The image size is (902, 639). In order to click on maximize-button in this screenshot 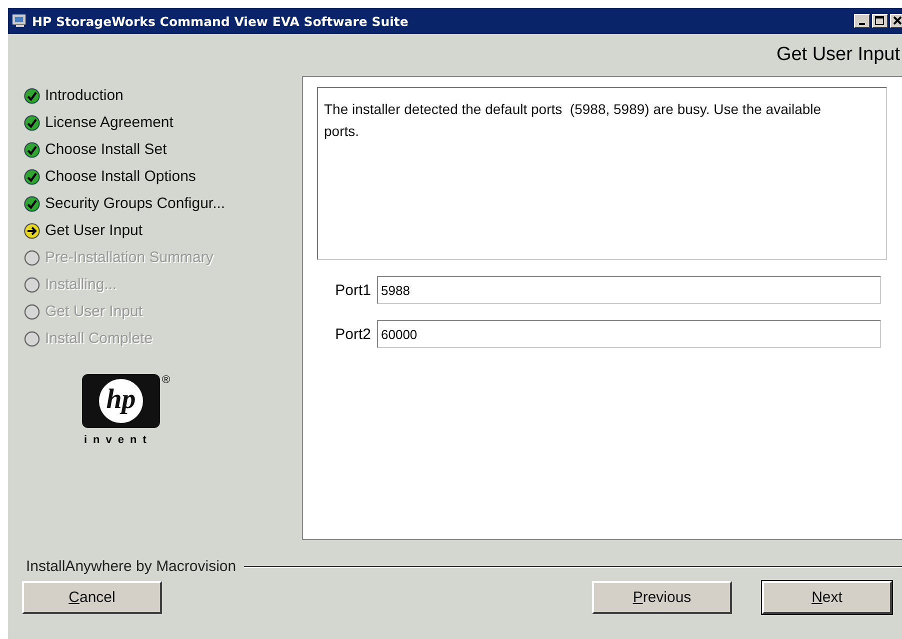, I will do `click(880, 21)`.